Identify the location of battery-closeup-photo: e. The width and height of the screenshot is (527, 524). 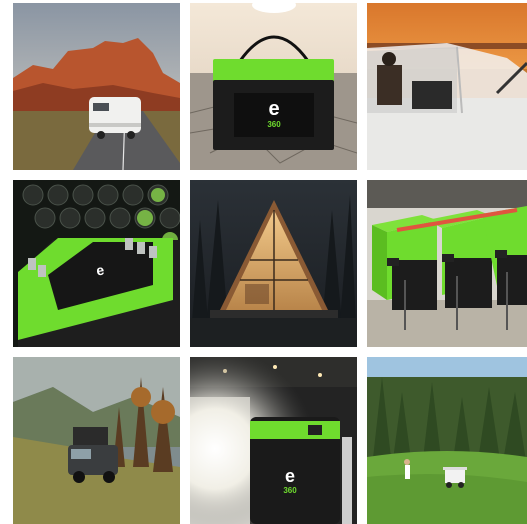
(96, 263).